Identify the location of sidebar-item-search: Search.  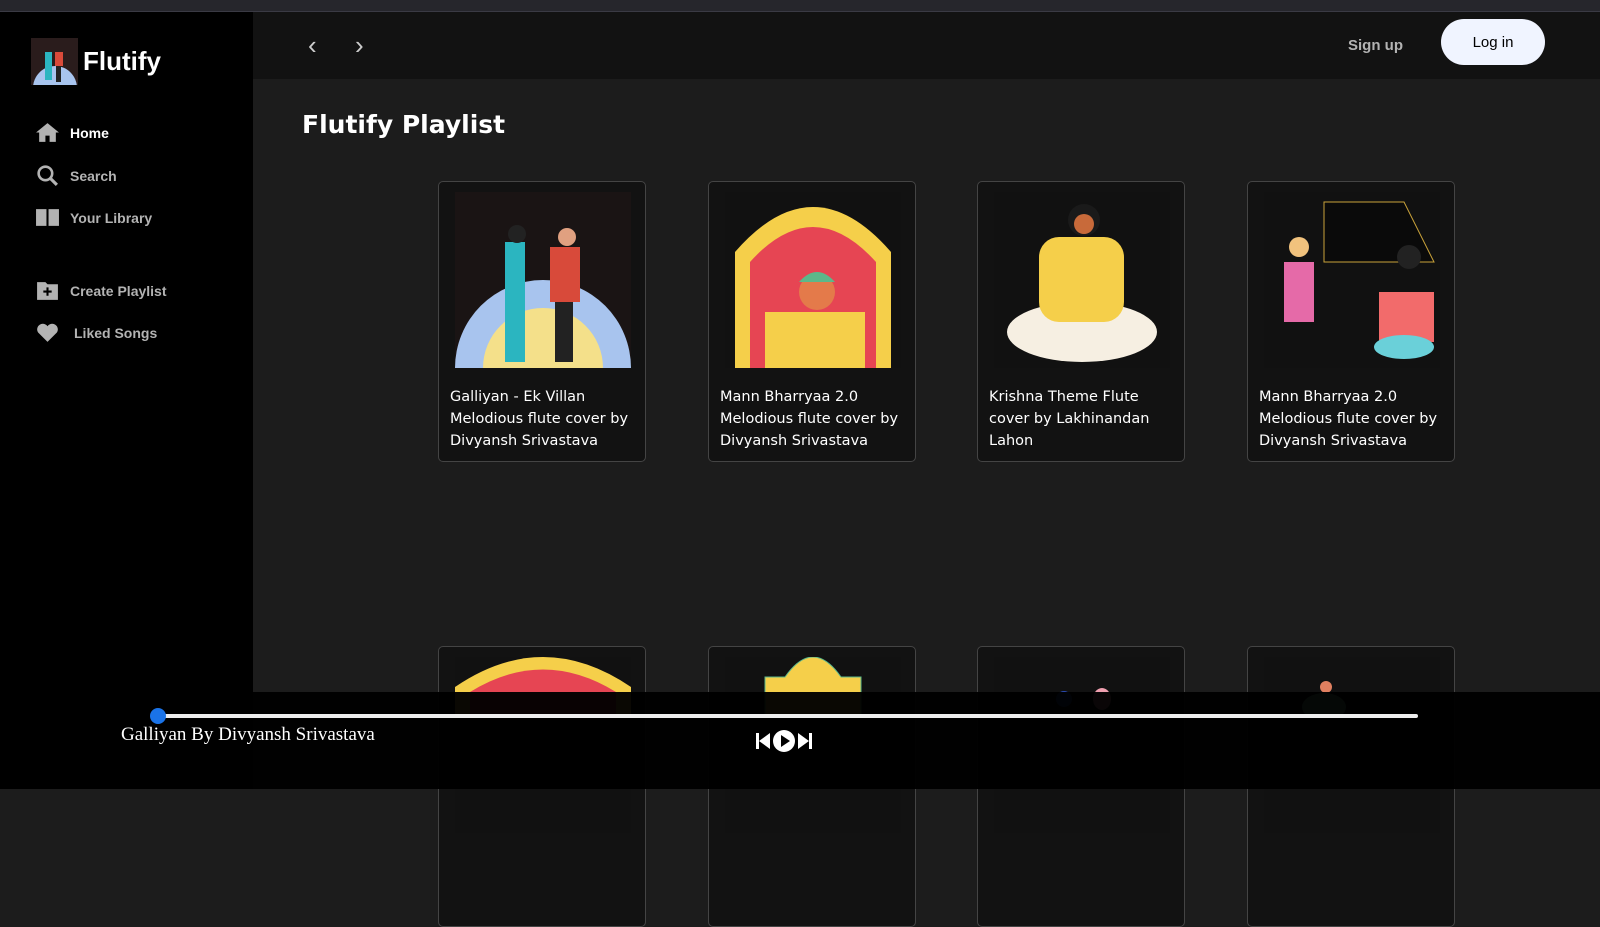
(76, 175).